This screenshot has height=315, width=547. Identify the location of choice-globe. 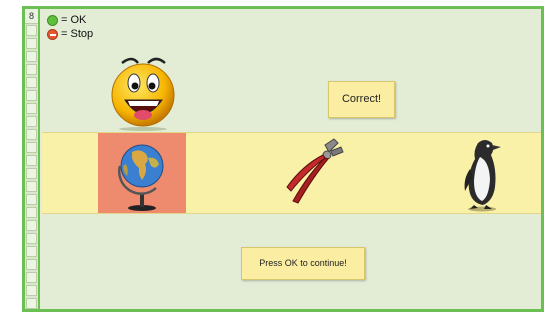
(142, 173).